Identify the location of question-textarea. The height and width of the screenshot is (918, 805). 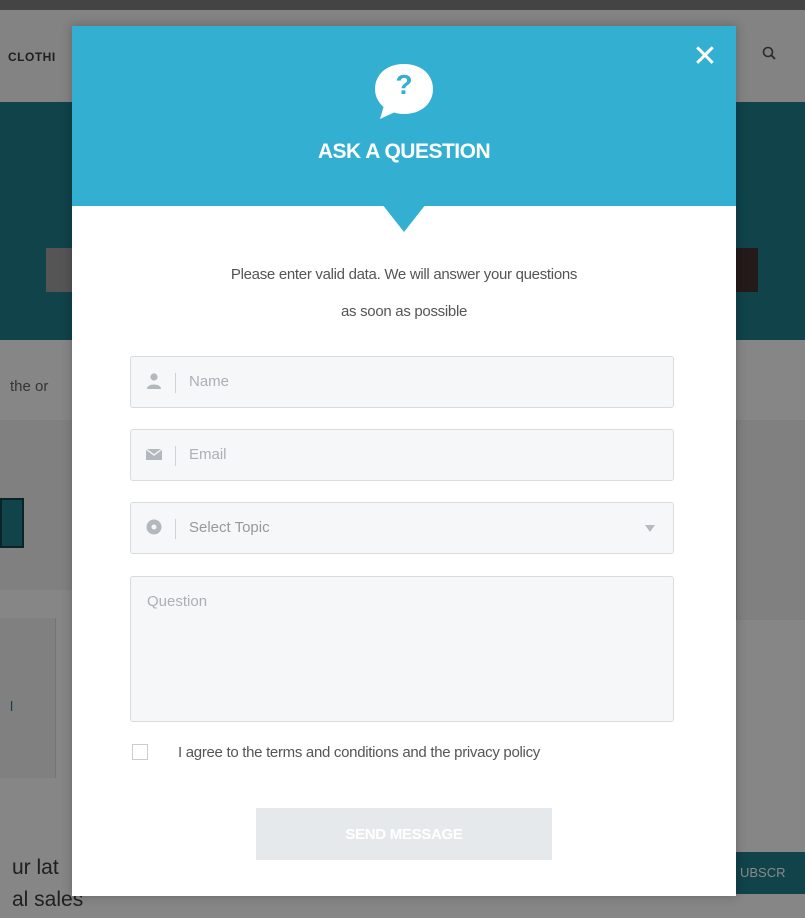
(402, 652).